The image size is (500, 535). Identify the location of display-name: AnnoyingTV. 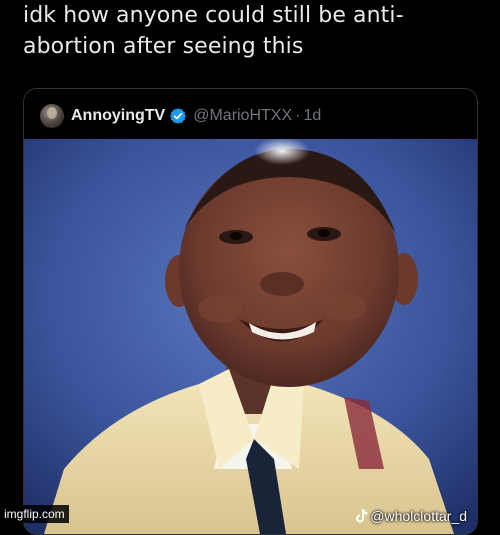
(118, 116).